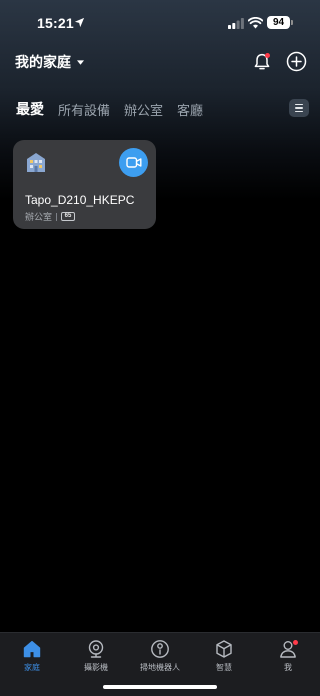 Image resolution: width=320 pixels, height=696 pixels. Describe the element at coordinates (39, 218) in the screenshot. I see `device-room: 辦公室` at that location.